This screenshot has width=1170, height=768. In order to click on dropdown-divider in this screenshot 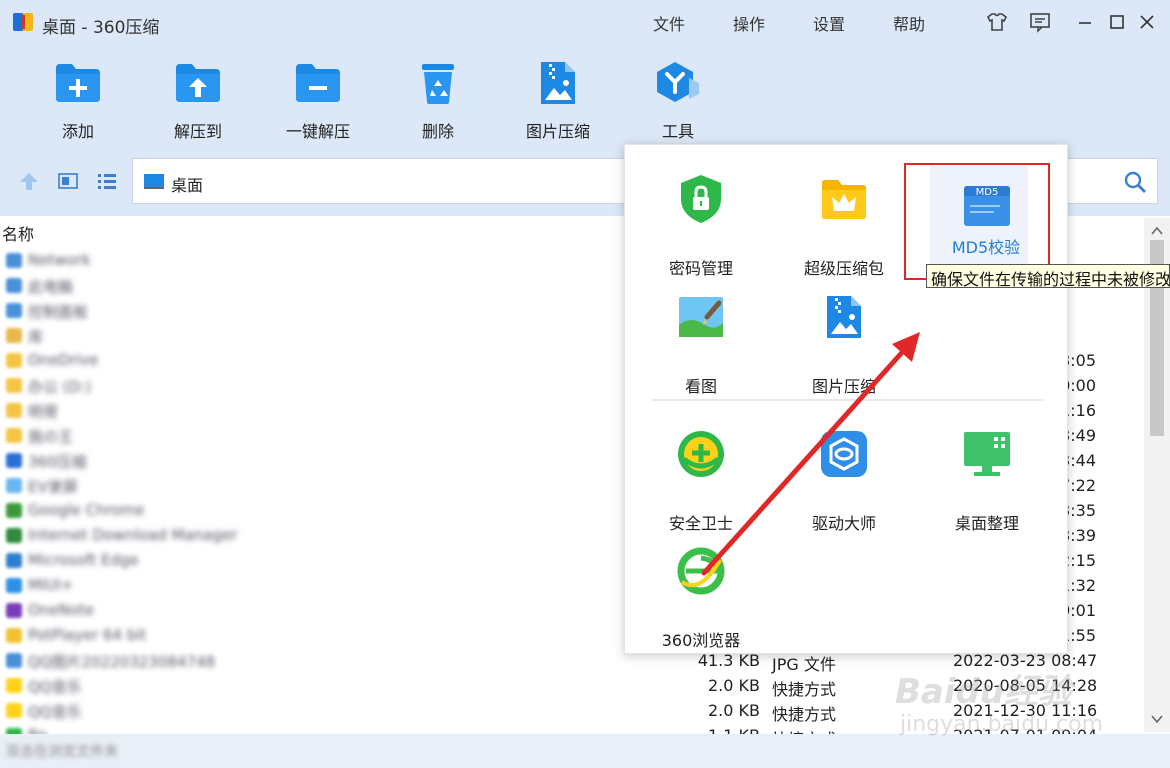, I will do `click(847, 400)`.